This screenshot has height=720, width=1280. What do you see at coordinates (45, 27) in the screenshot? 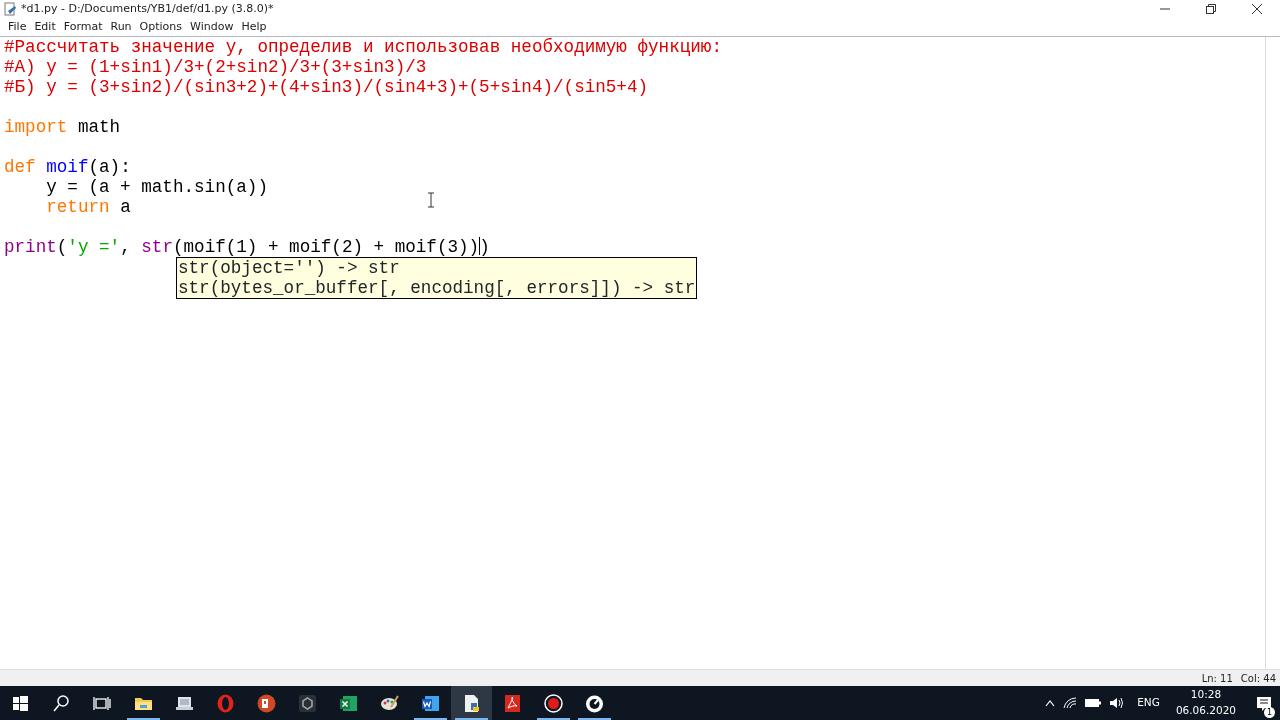
I see `menu-item: Edit` at bounding box center [45, 27].